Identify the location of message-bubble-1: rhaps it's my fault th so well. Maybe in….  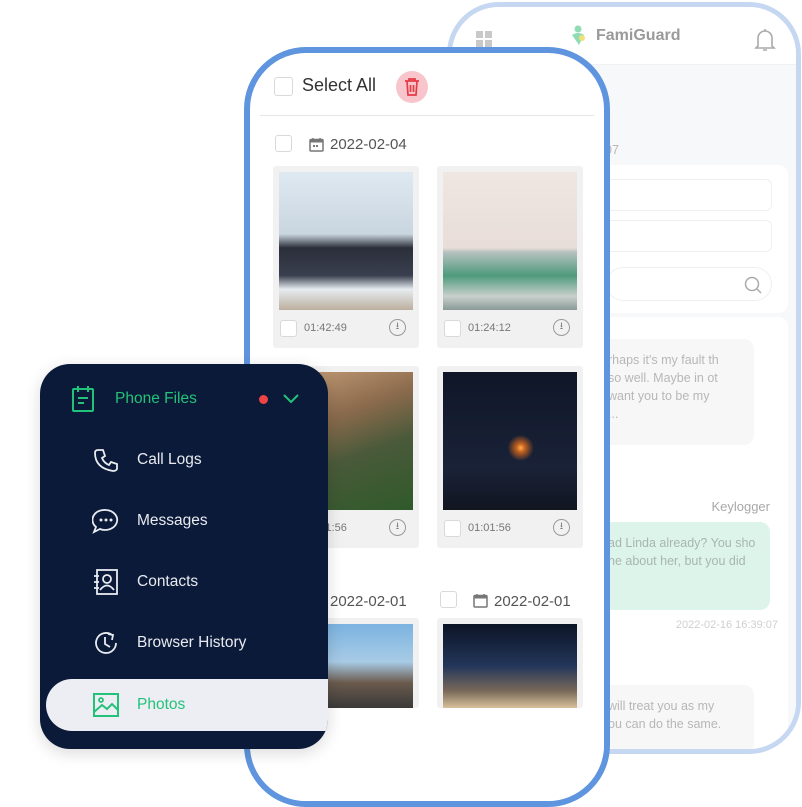
(678, 392).